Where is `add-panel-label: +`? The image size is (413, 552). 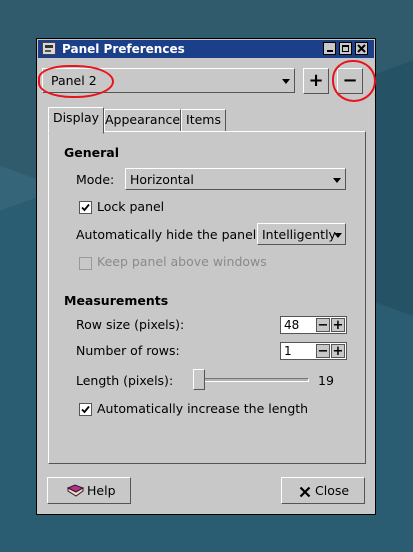 add-panel-label: + is located at coordinates (316, 80).